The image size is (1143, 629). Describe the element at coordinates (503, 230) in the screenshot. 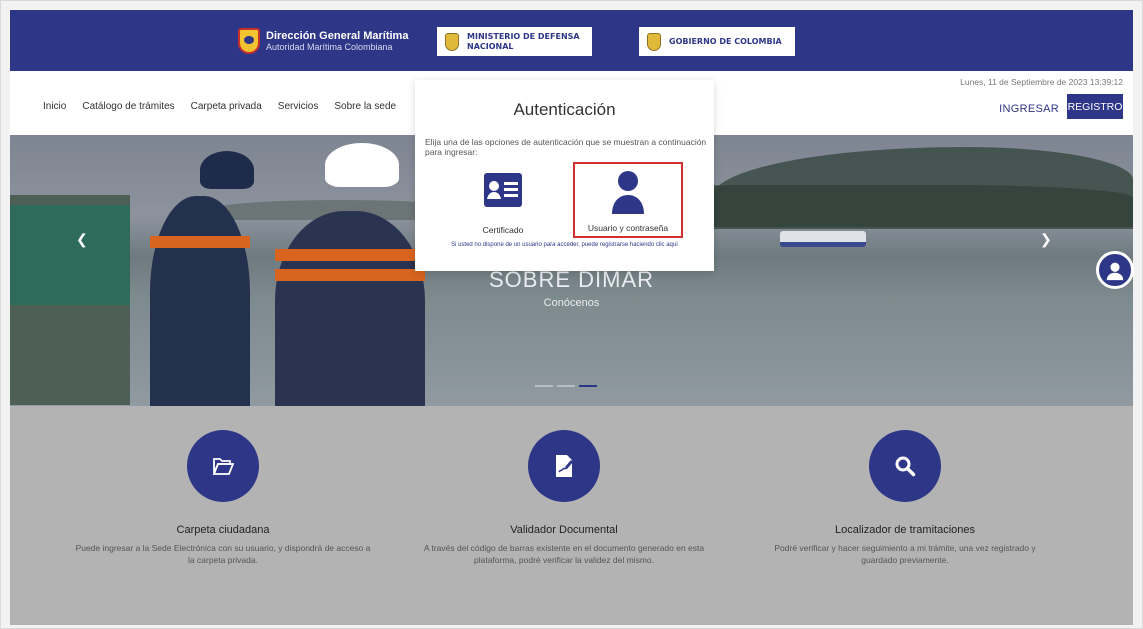

I see `auth-option-label: Certificado` at that location.